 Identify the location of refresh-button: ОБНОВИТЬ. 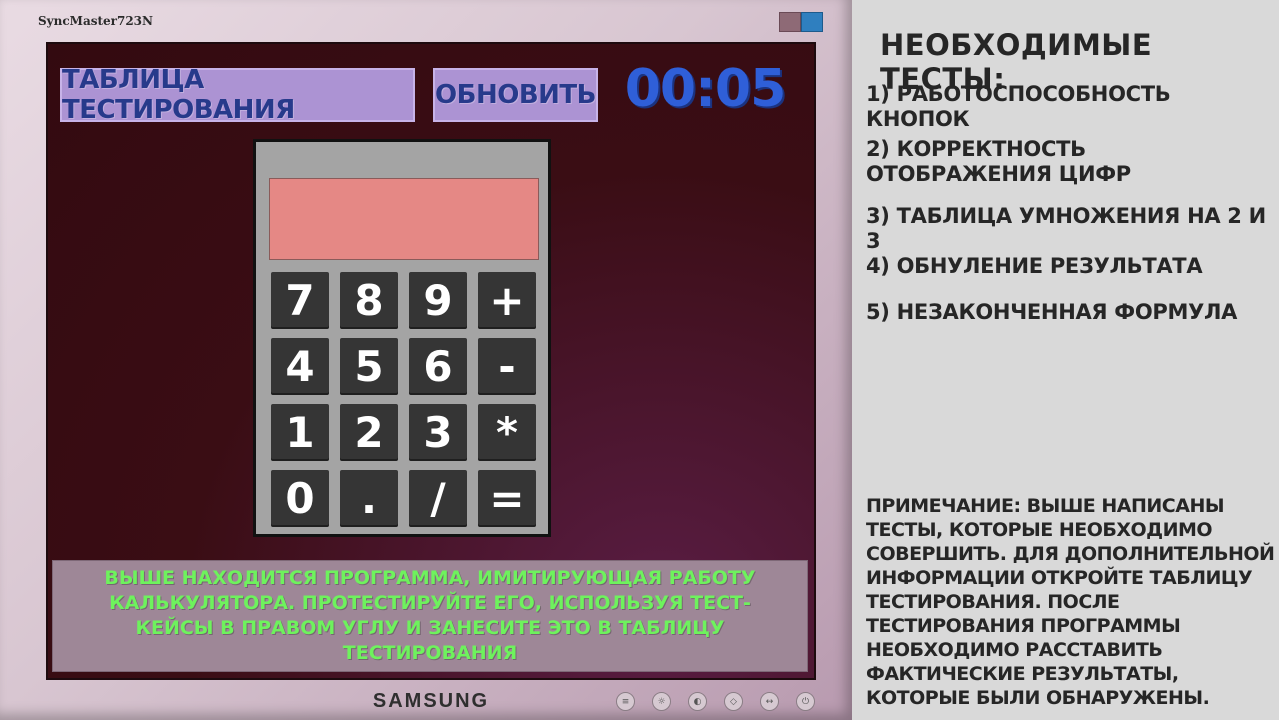
(515, 95).